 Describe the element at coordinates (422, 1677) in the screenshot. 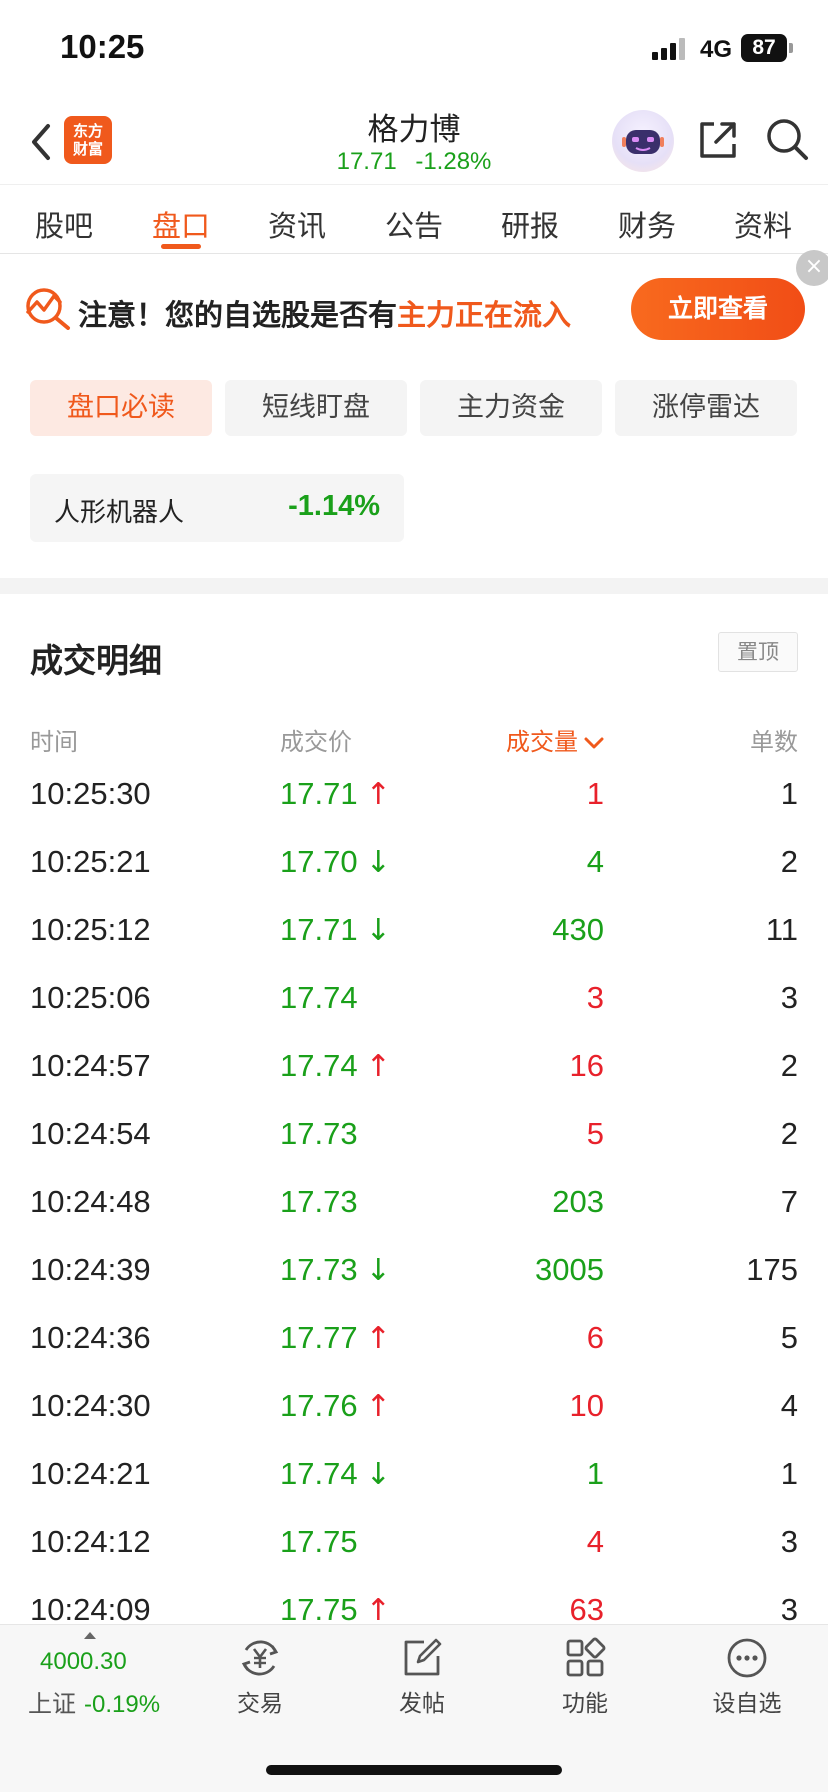

I see `nav-post: 发帖` at that location.